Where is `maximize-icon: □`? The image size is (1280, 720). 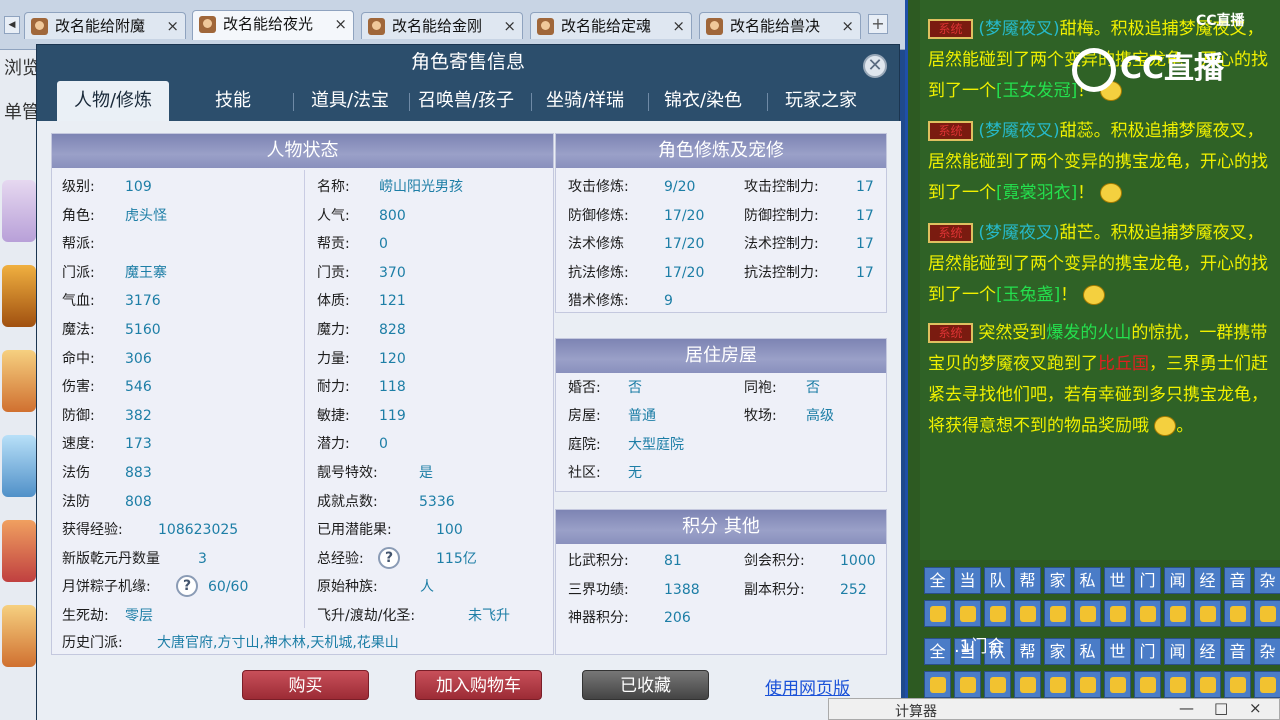
maximize-icon: □ is located at coordinates (1221, 708).